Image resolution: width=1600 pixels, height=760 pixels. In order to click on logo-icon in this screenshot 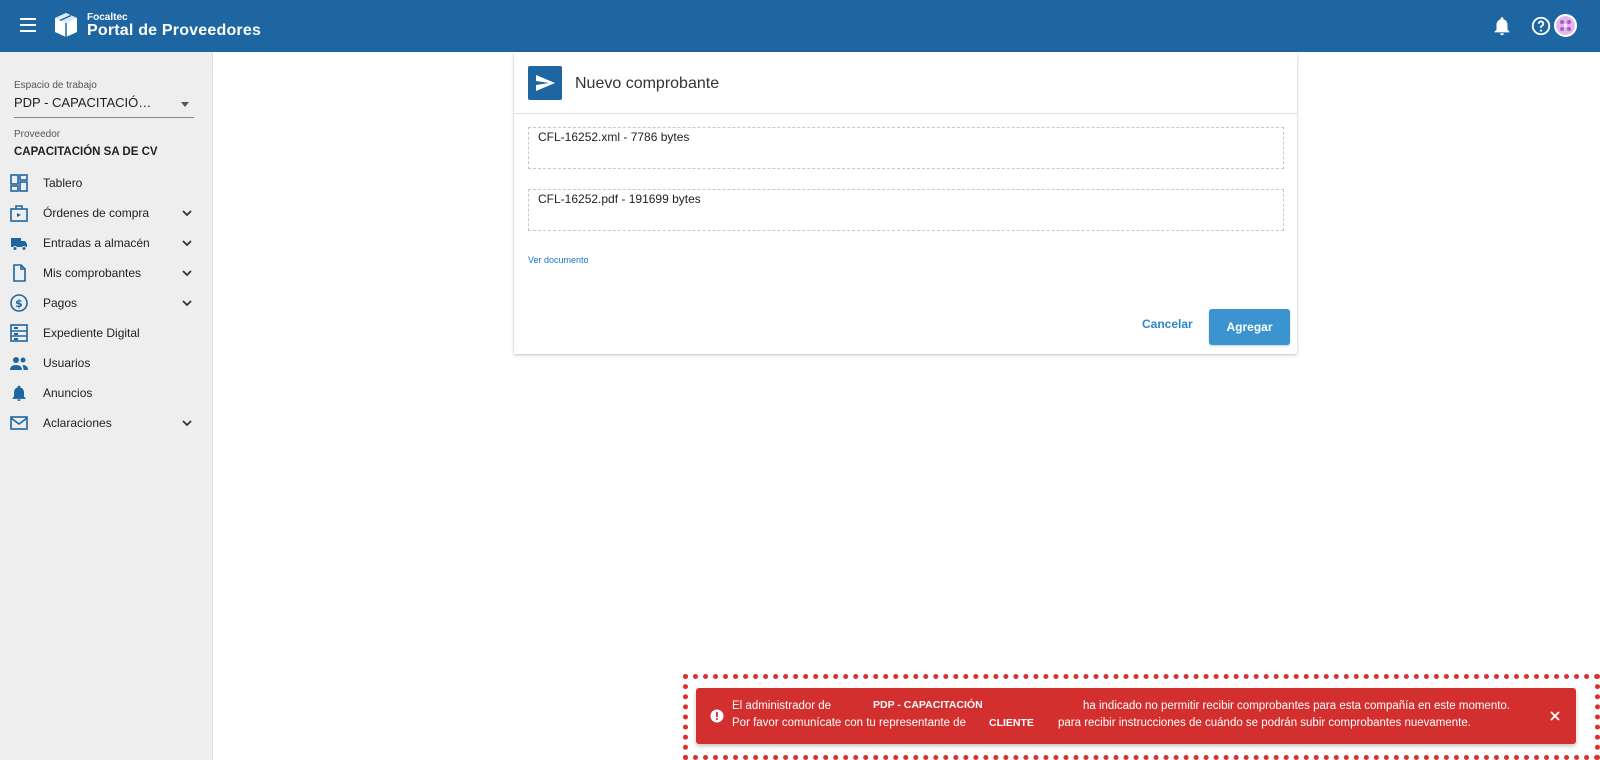, I will do `click(66, 25)`.